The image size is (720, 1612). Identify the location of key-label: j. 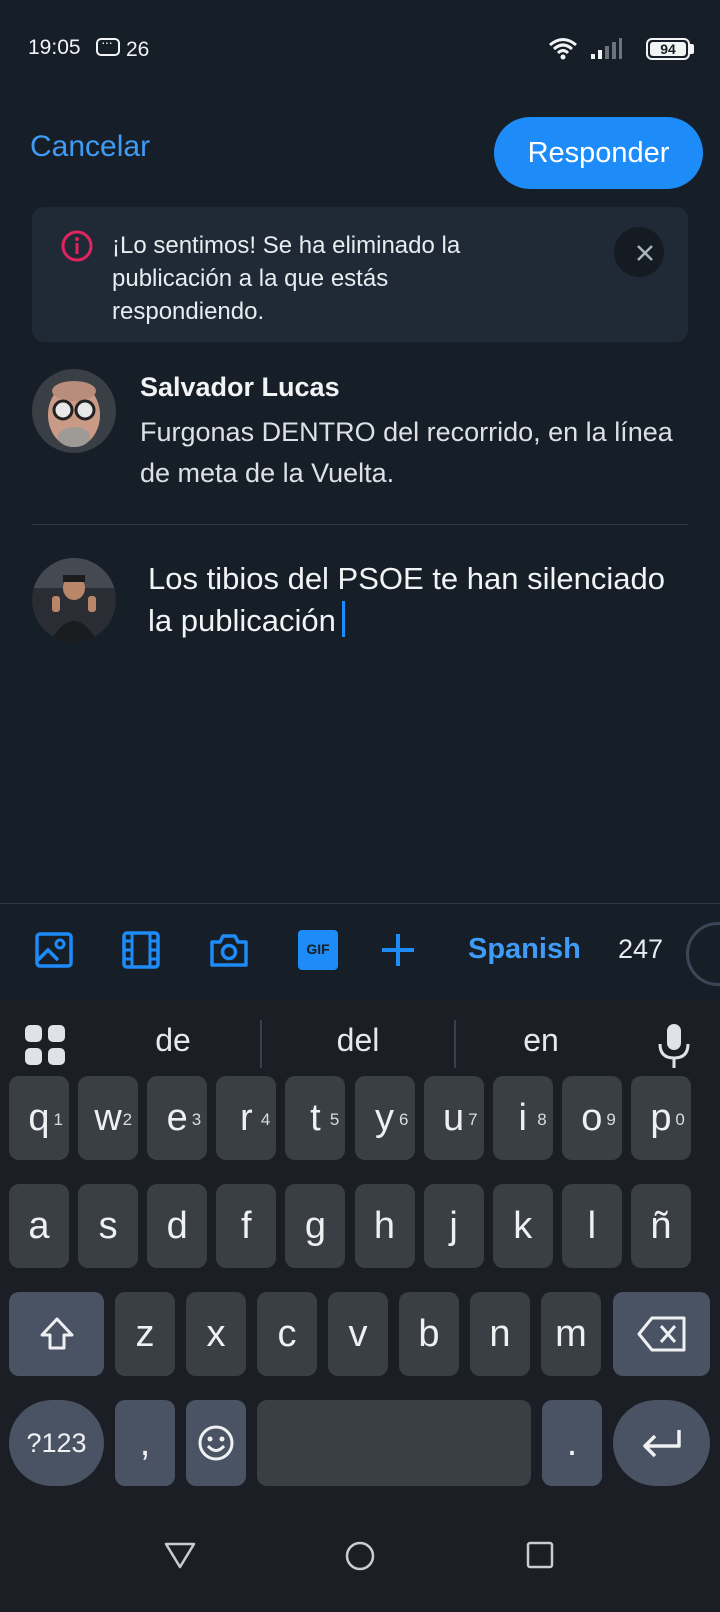
(453, 1226).